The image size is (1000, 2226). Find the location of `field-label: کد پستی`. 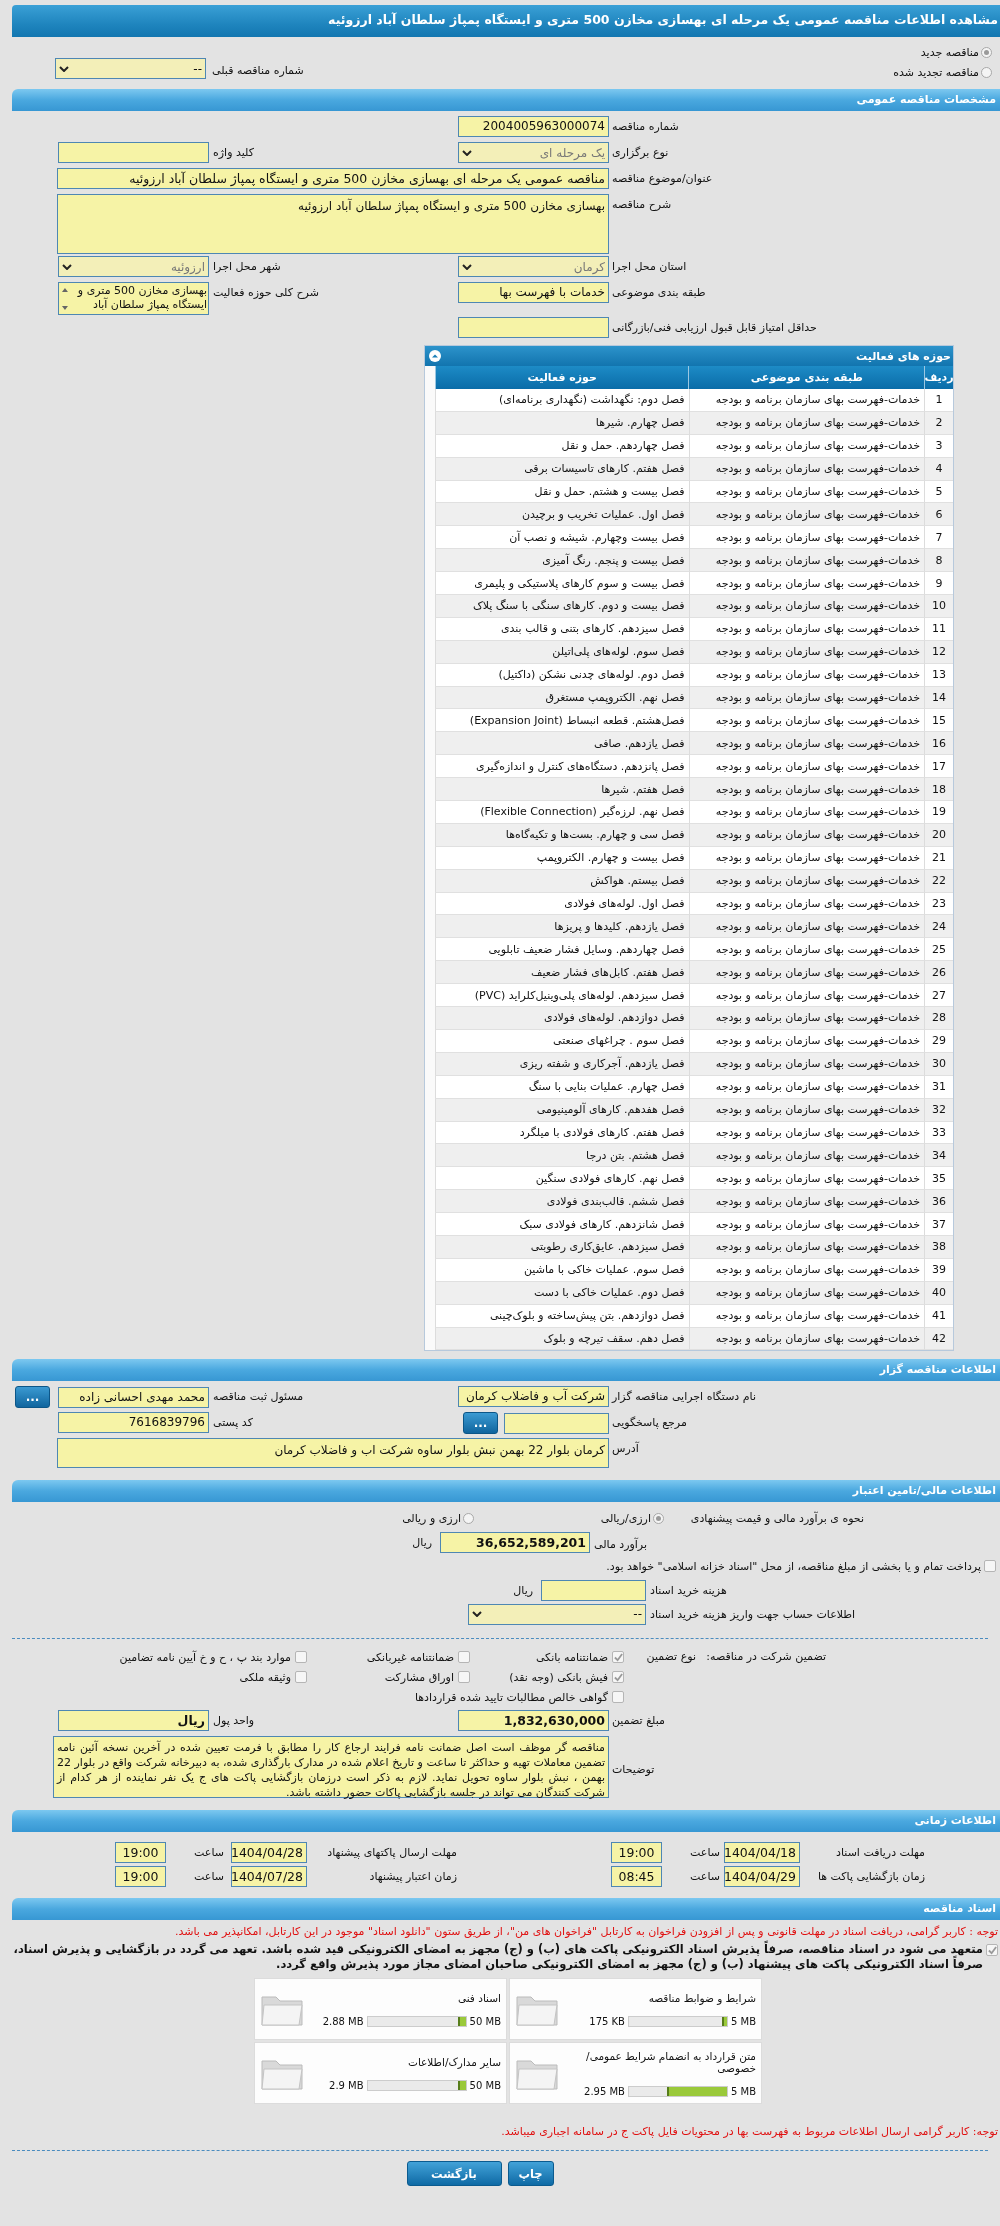

field-label: کد پستی is located at coordinates (233, 1422).